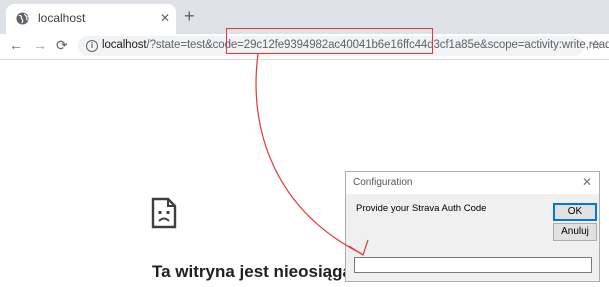  I want to click on tab-title: localhost, so click(62, 18).